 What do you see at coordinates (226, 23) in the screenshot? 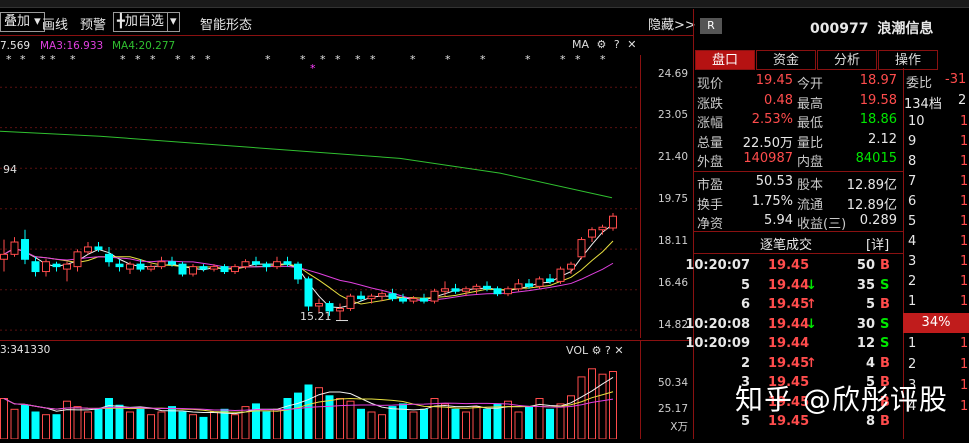
I see `smart-pattern-button: 智能形态` at bounding box center [226, 23].